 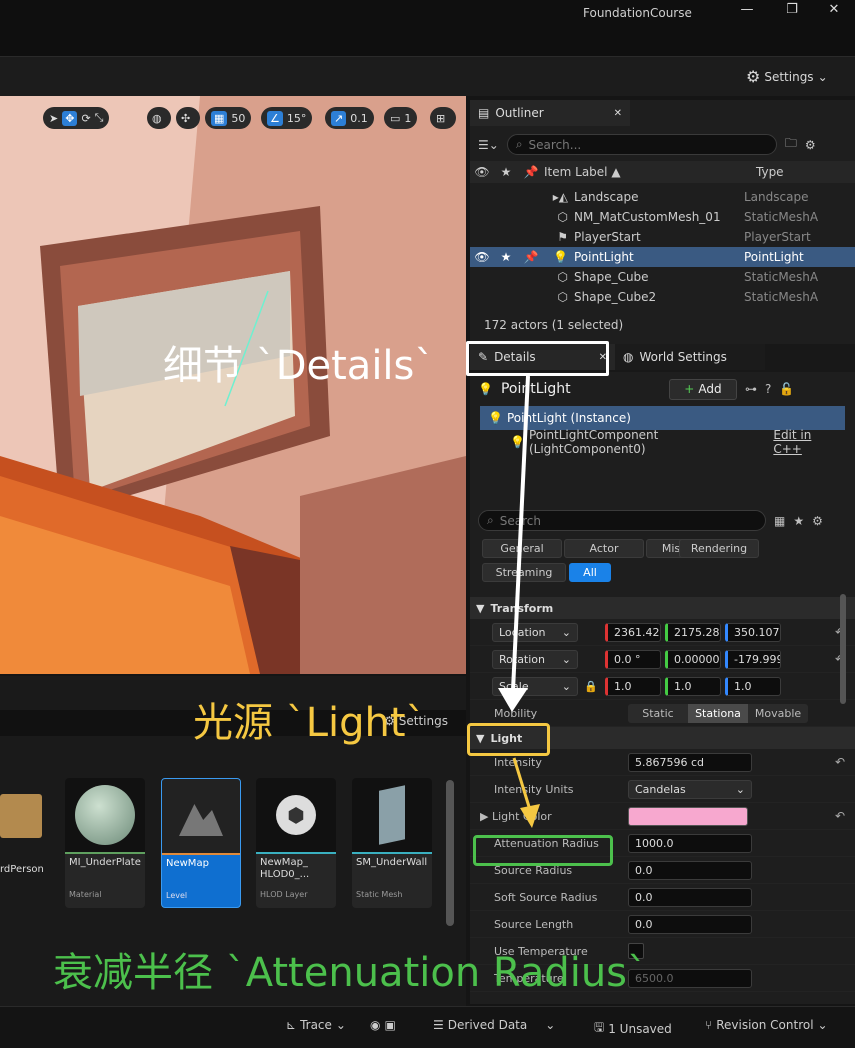 I want to click on instance-label: PointLight (Instance), so click(x=568, y=418).